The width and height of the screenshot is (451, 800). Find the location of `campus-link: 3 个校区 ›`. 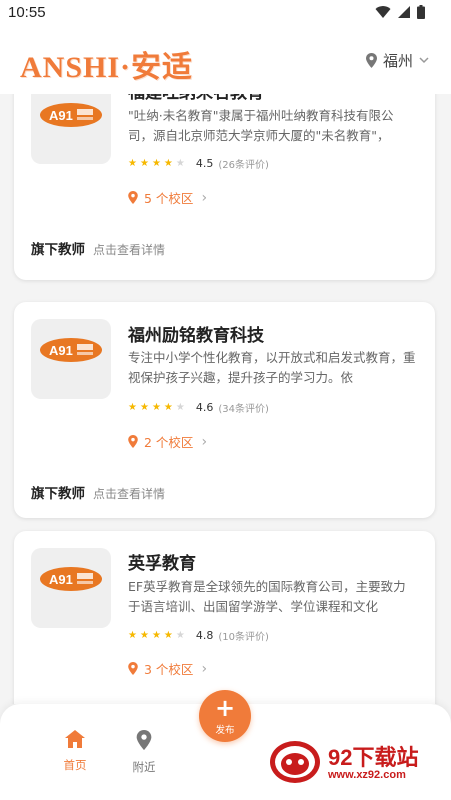

campus-link: 3 个校区 › is located at coordinates (167, 668).